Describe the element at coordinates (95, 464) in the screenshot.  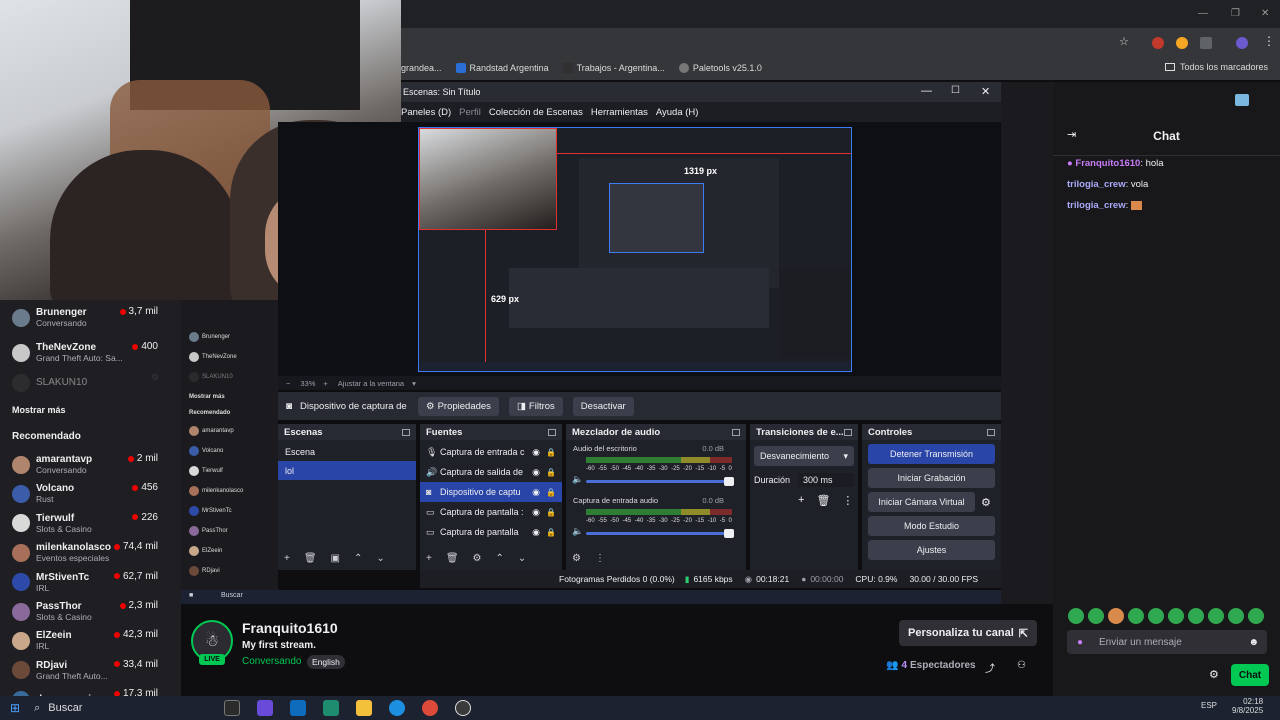
I see `sidebar-channel: amarantavp Conversando 2 mil` at that location.